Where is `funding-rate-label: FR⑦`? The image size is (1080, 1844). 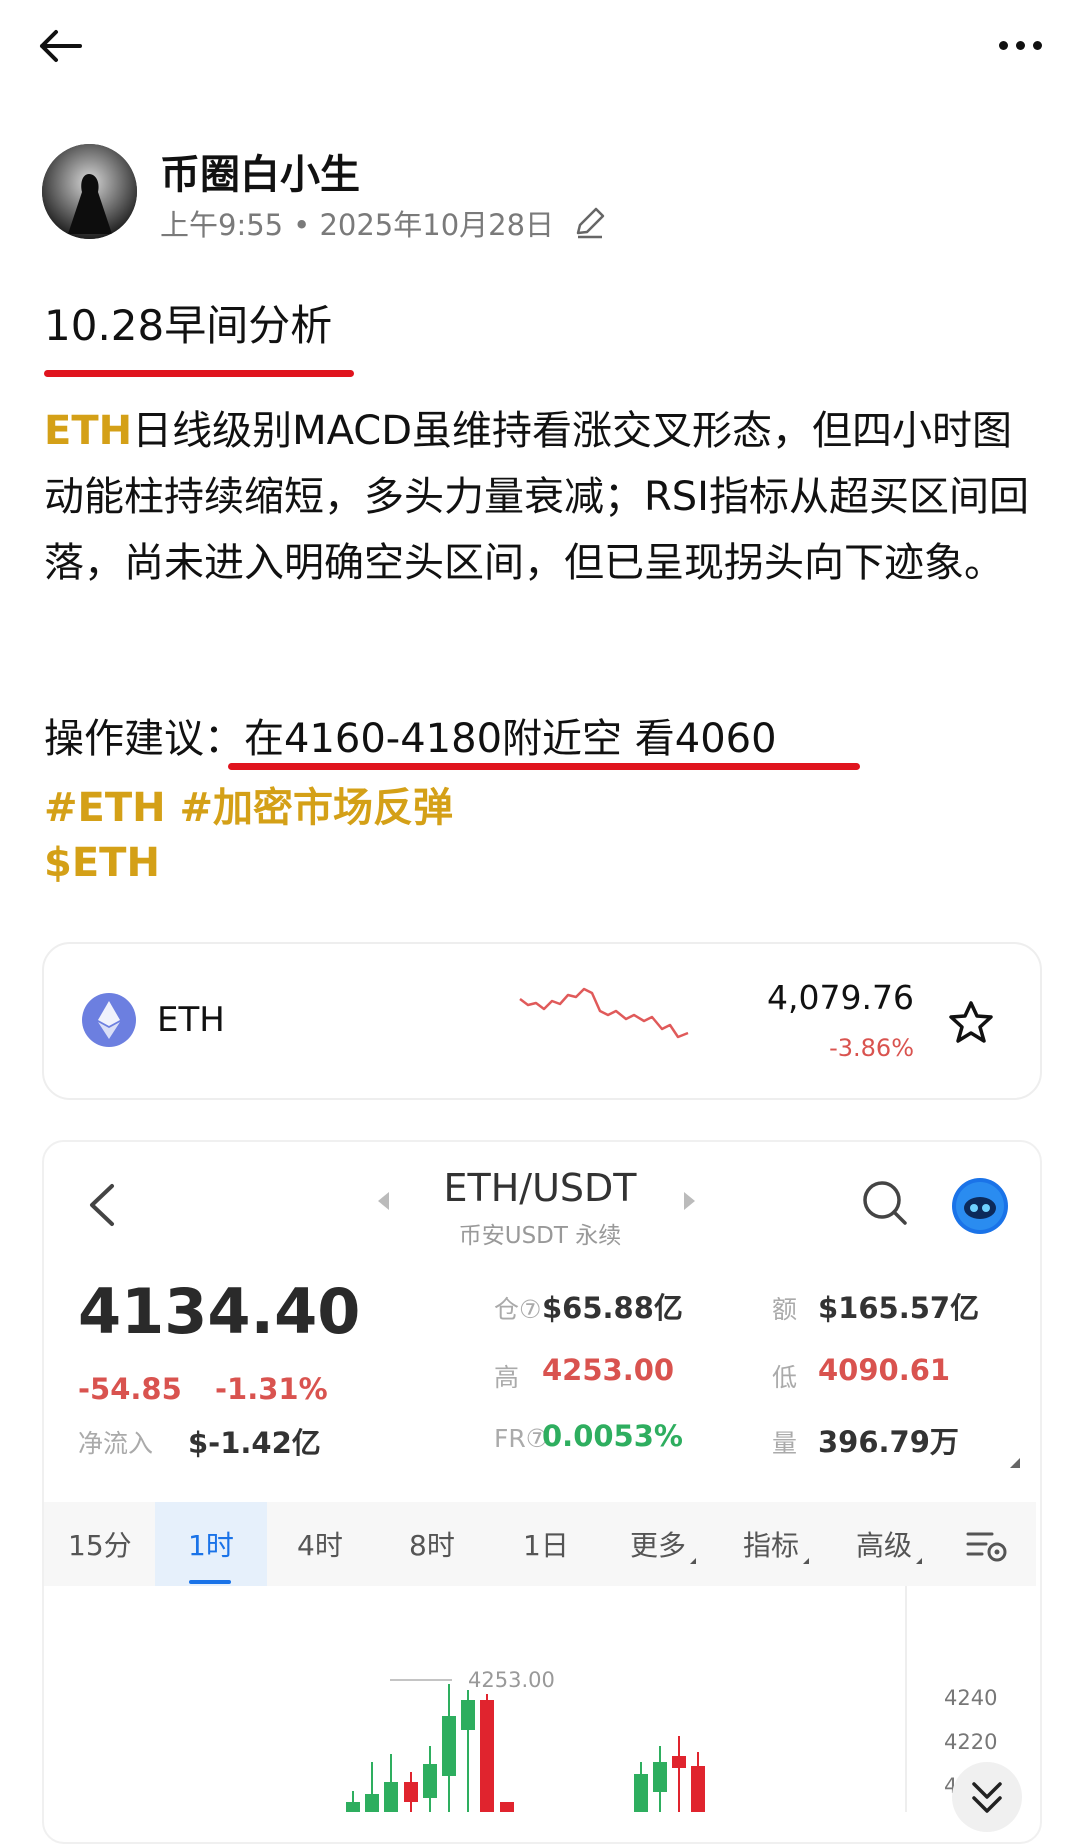
funding-rate-label: FR⑦ is located at coordinates (521, 1438).